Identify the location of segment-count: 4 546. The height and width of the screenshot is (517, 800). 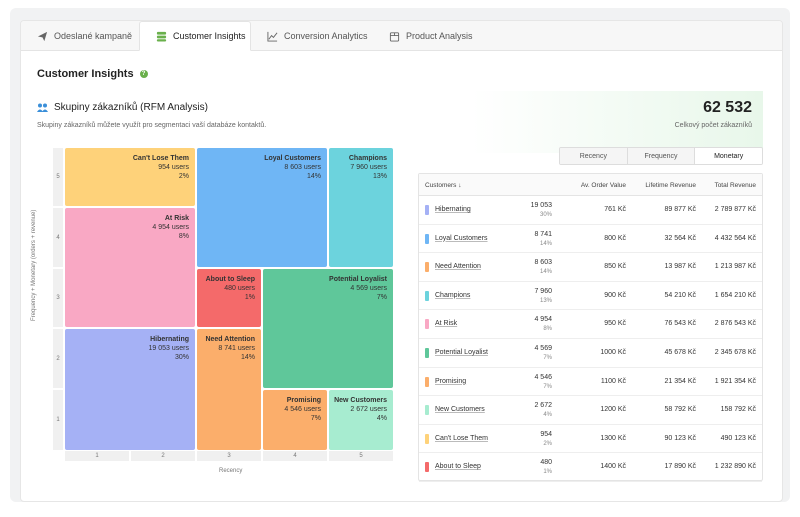
(543, 377).